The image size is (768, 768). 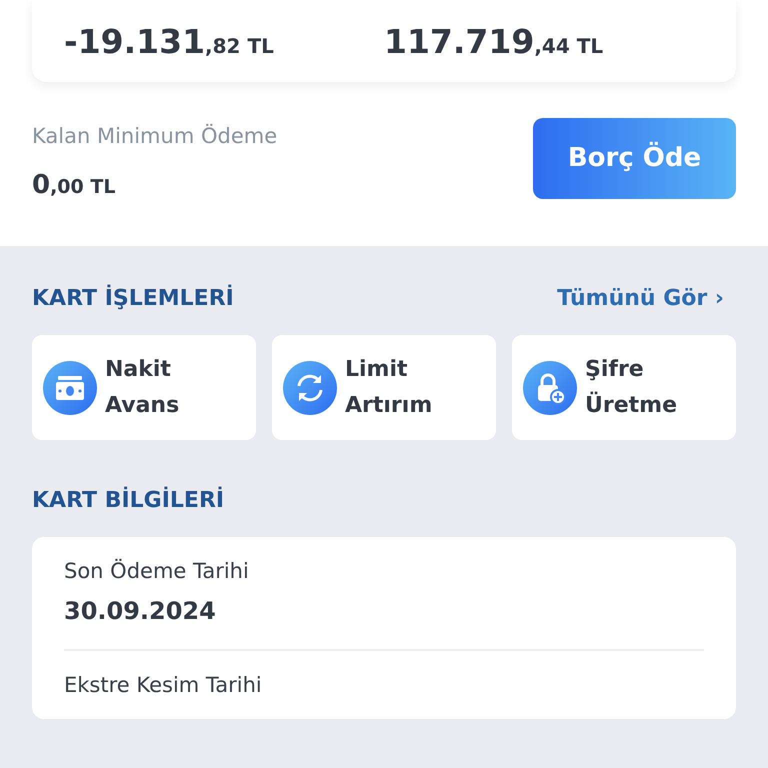 I want to click on amount-text: 117.719,44 TL, so click(x=494, y=41).